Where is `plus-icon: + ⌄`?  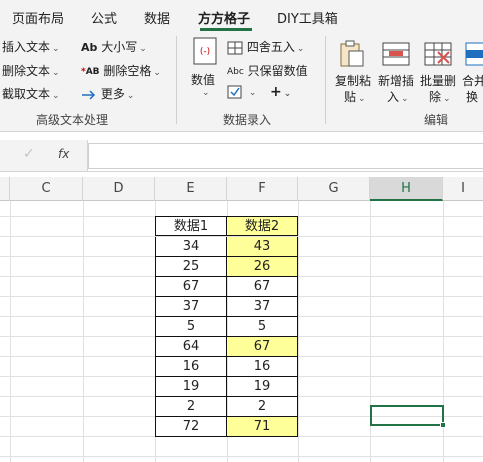 plus-icon: + ⌄ is located at coordinates (280, 92).